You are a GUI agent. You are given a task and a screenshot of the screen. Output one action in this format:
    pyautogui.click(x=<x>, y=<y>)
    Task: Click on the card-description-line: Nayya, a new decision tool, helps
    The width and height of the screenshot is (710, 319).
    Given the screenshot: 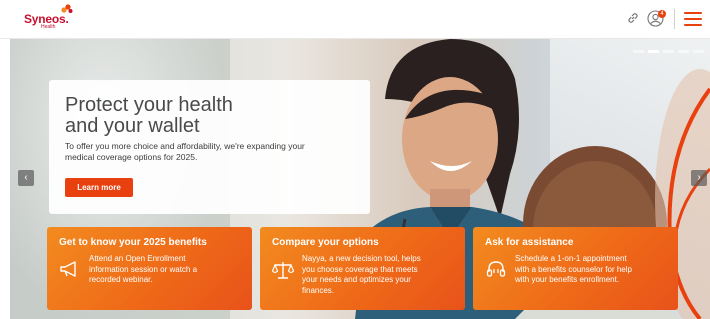 What is the action you would take?
    pyautogui.click(x=361, y=258)
    